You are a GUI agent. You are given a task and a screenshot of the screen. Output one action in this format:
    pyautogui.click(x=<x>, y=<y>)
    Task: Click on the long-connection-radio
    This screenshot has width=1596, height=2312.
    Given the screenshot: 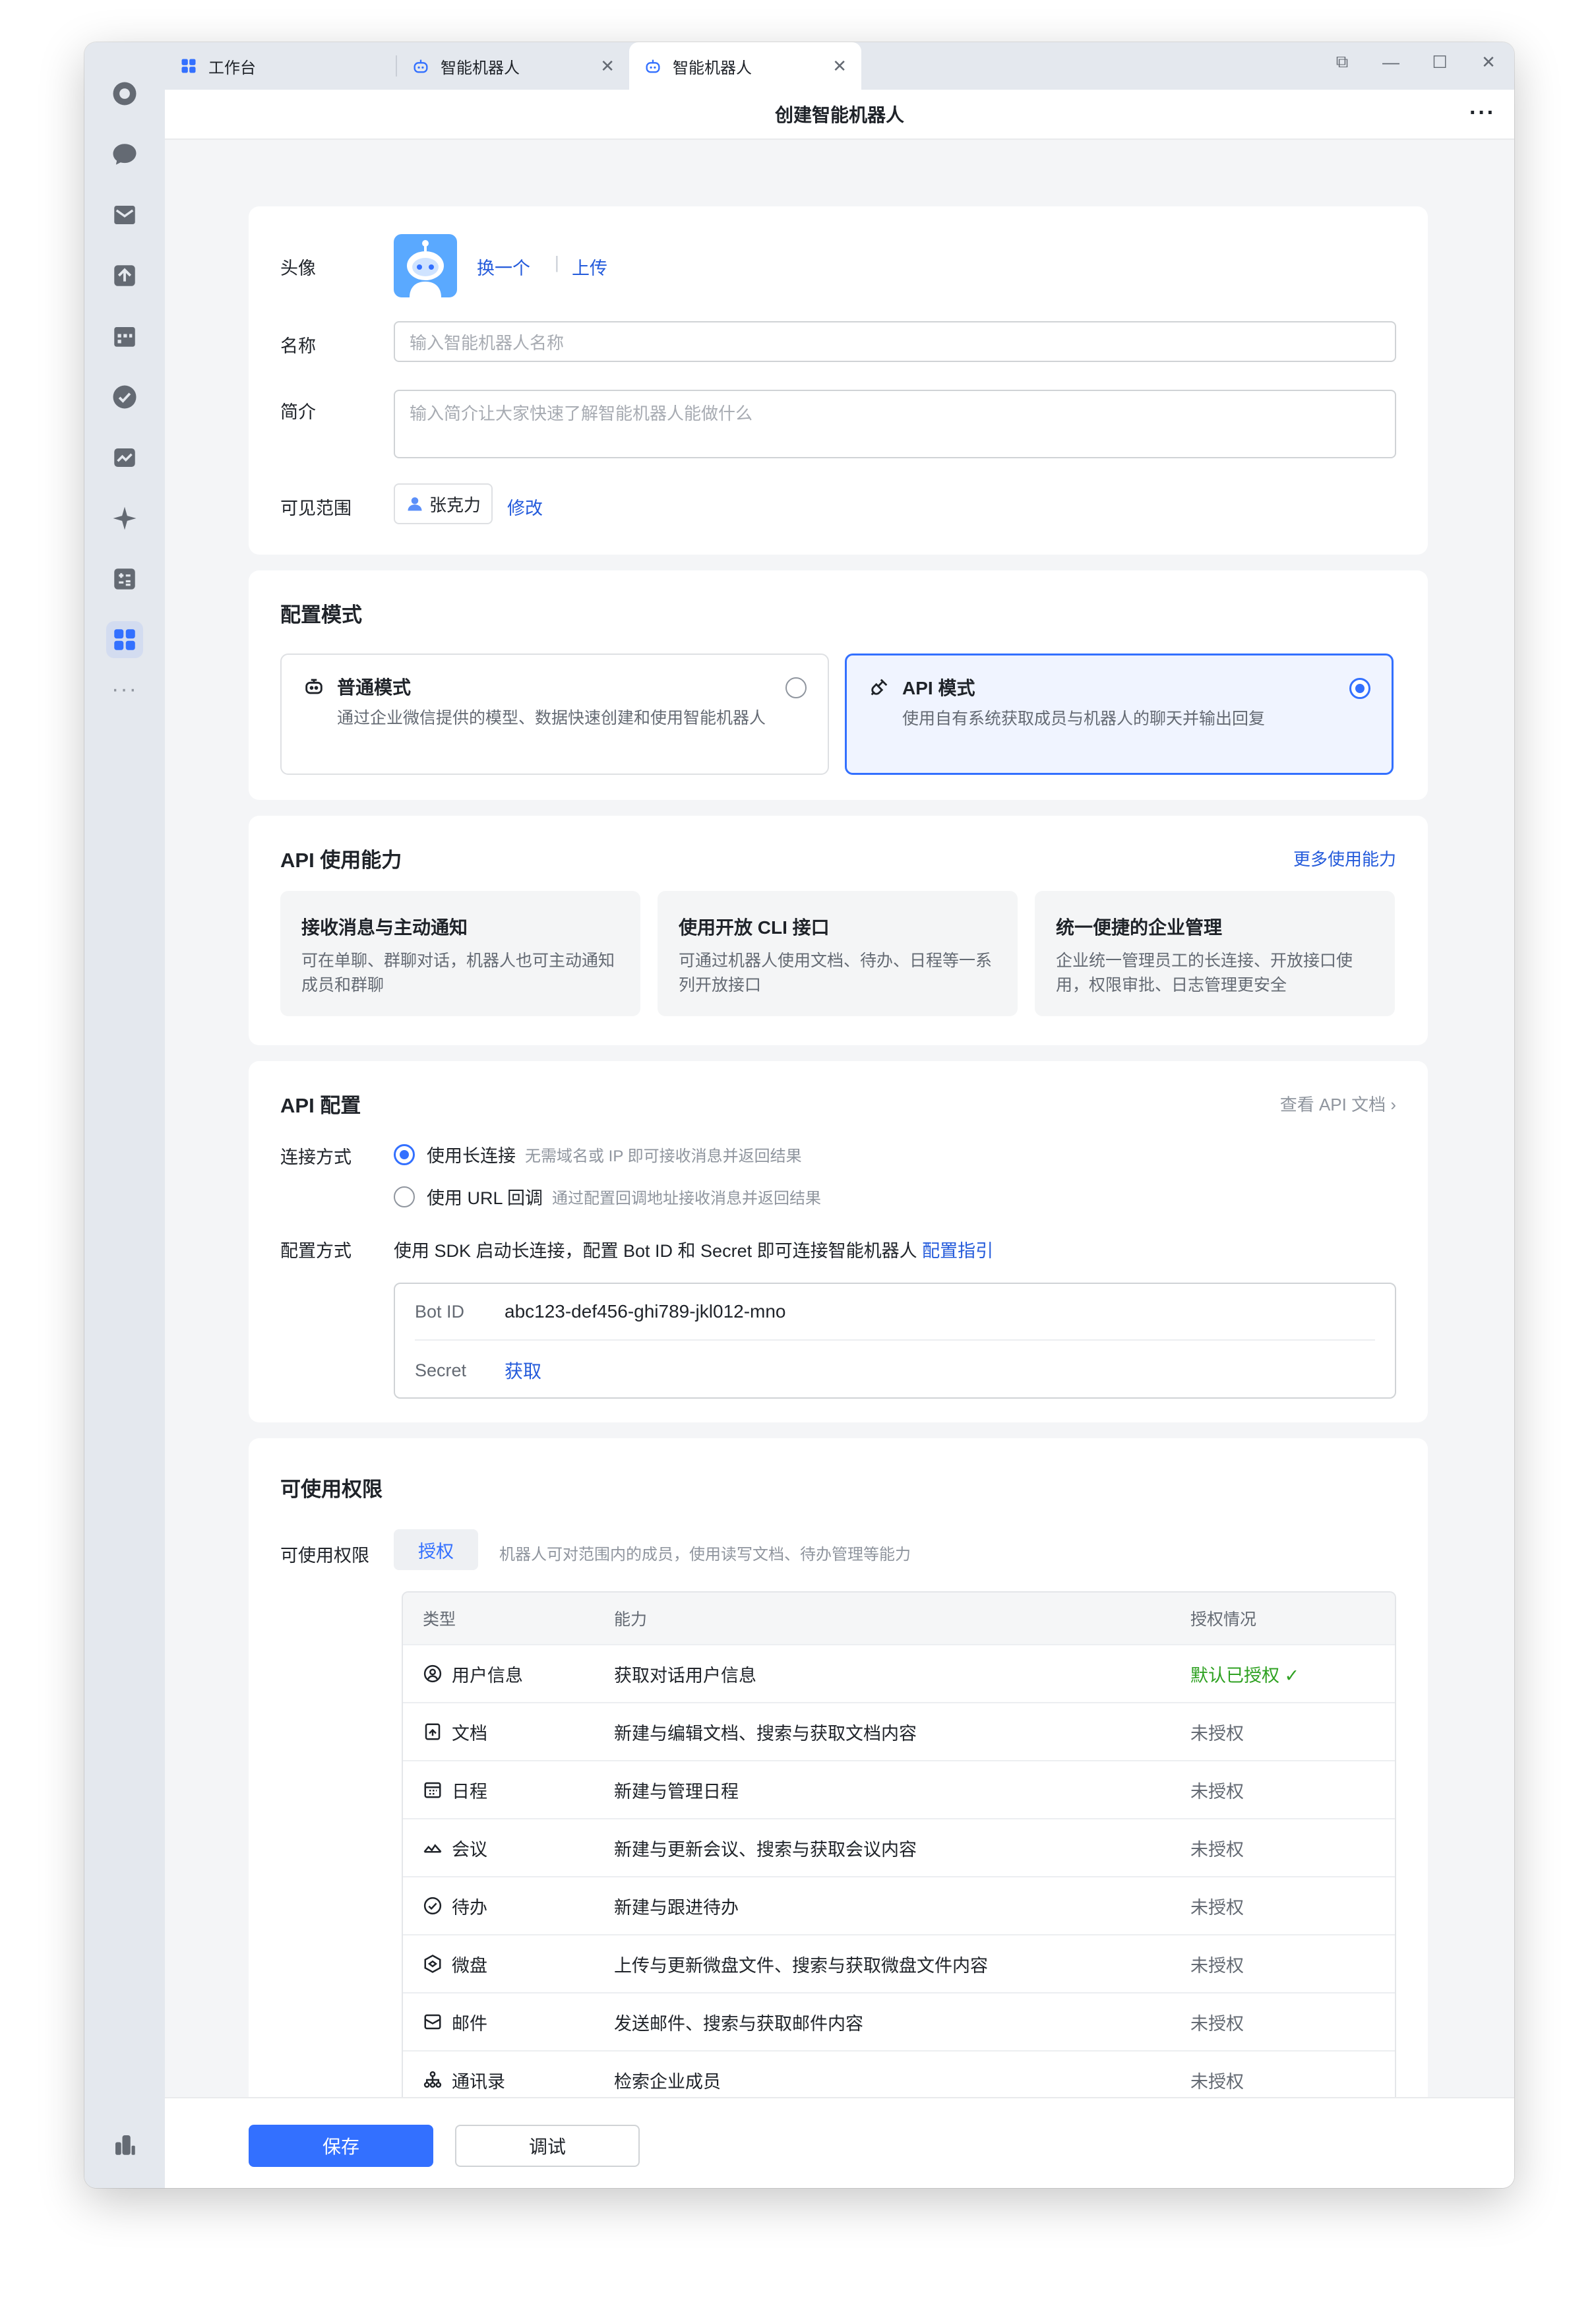 What is the action you would take?
    pyautogui.click(x=404, y=1154)
    